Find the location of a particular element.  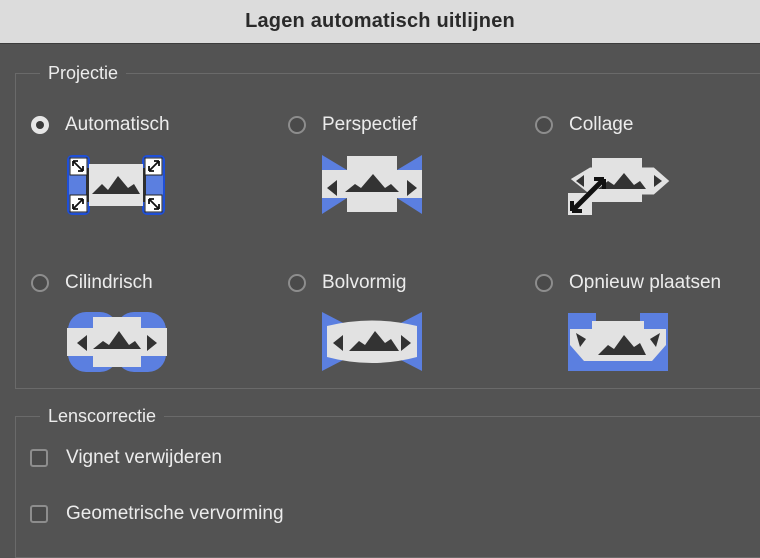

radio-label: Opnieuw plaatsen is located at coordinates (645, 282).